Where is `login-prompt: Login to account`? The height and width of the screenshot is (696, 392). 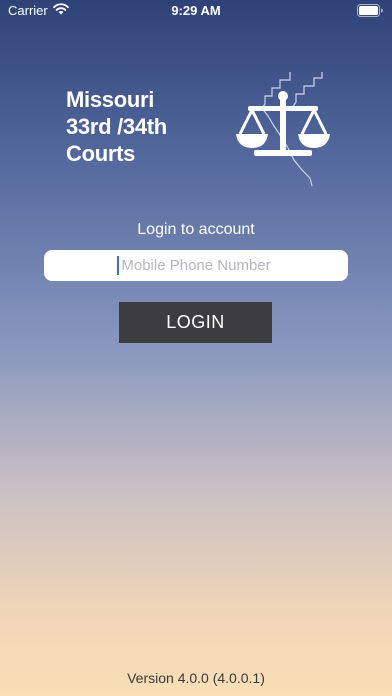
login-prompt: Login to account is located at coordinates (196, 229).